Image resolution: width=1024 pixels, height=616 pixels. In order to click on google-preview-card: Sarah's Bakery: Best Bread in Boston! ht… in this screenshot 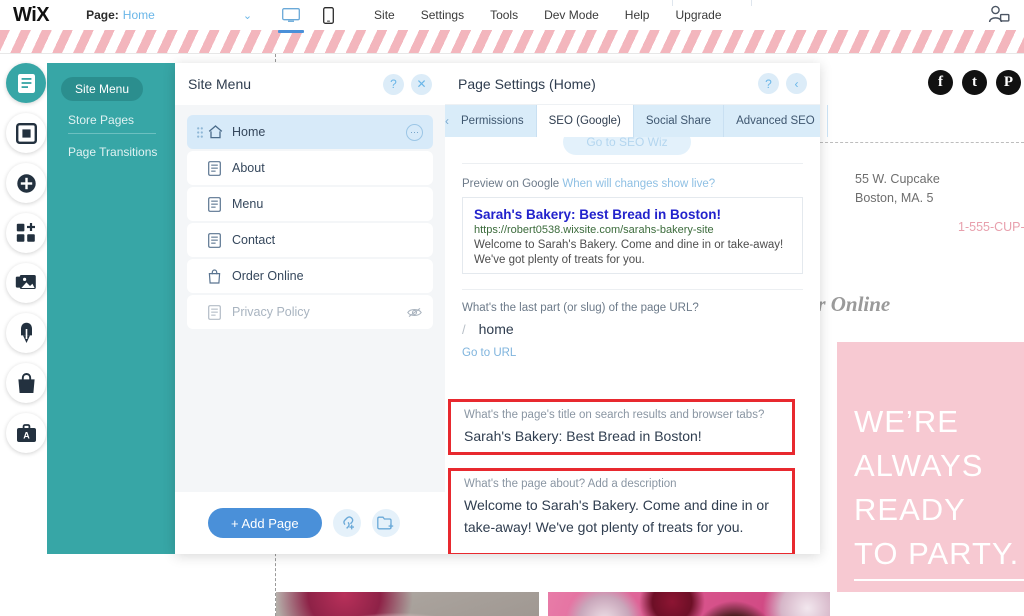, I will do `click(632, 235)`.